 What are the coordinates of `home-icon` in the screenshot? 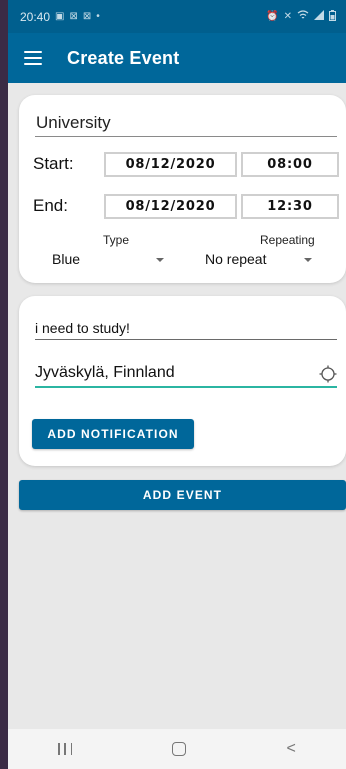 It's located at (179, 749).